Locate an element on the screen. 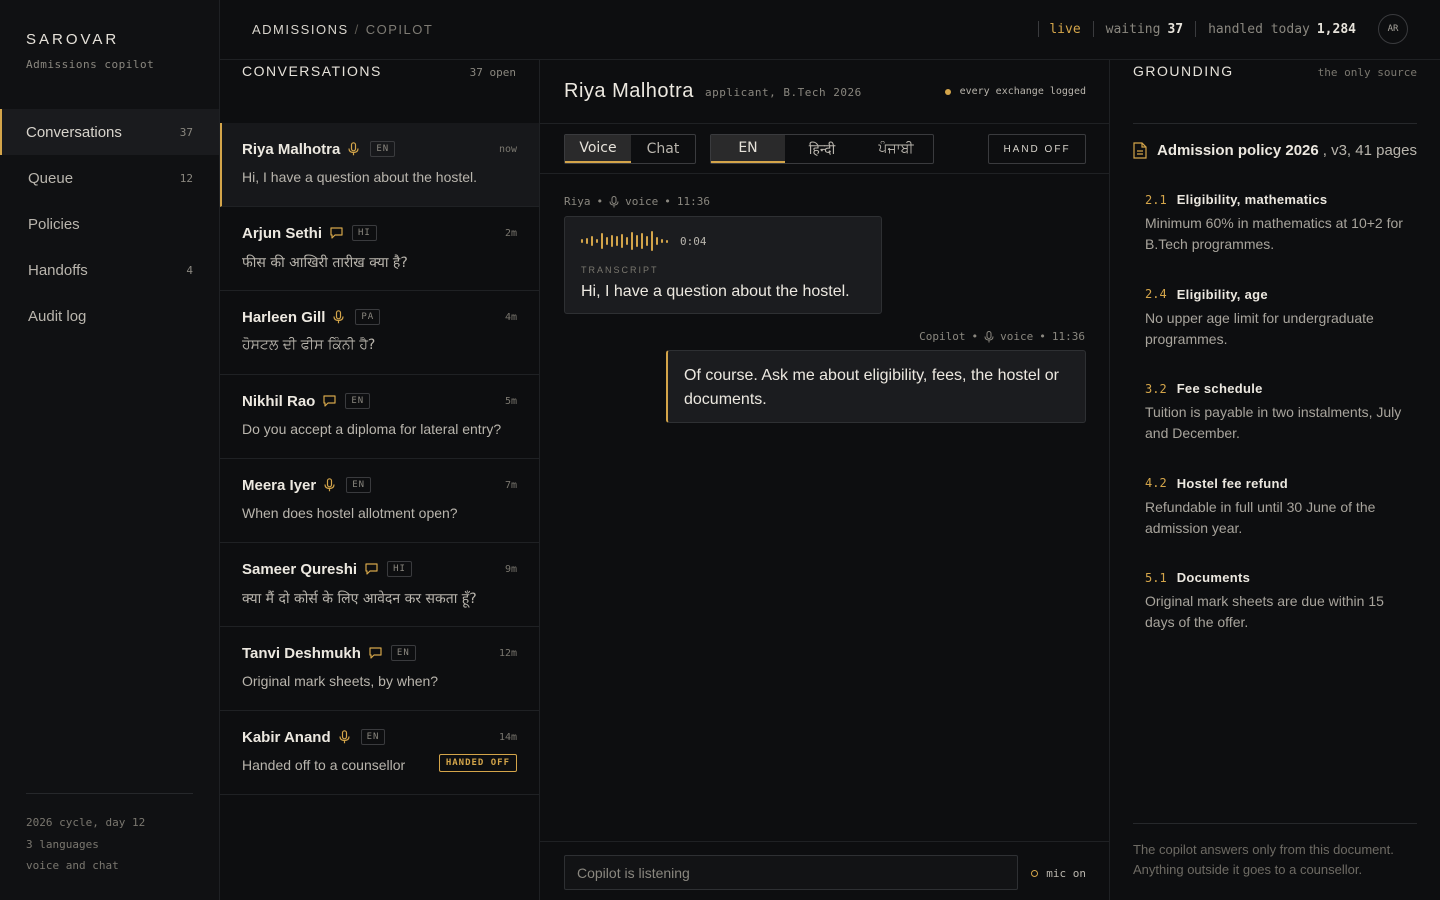 The height and width of the screenshot is (900, 1440). divider is located at coordinates (1275, 823).